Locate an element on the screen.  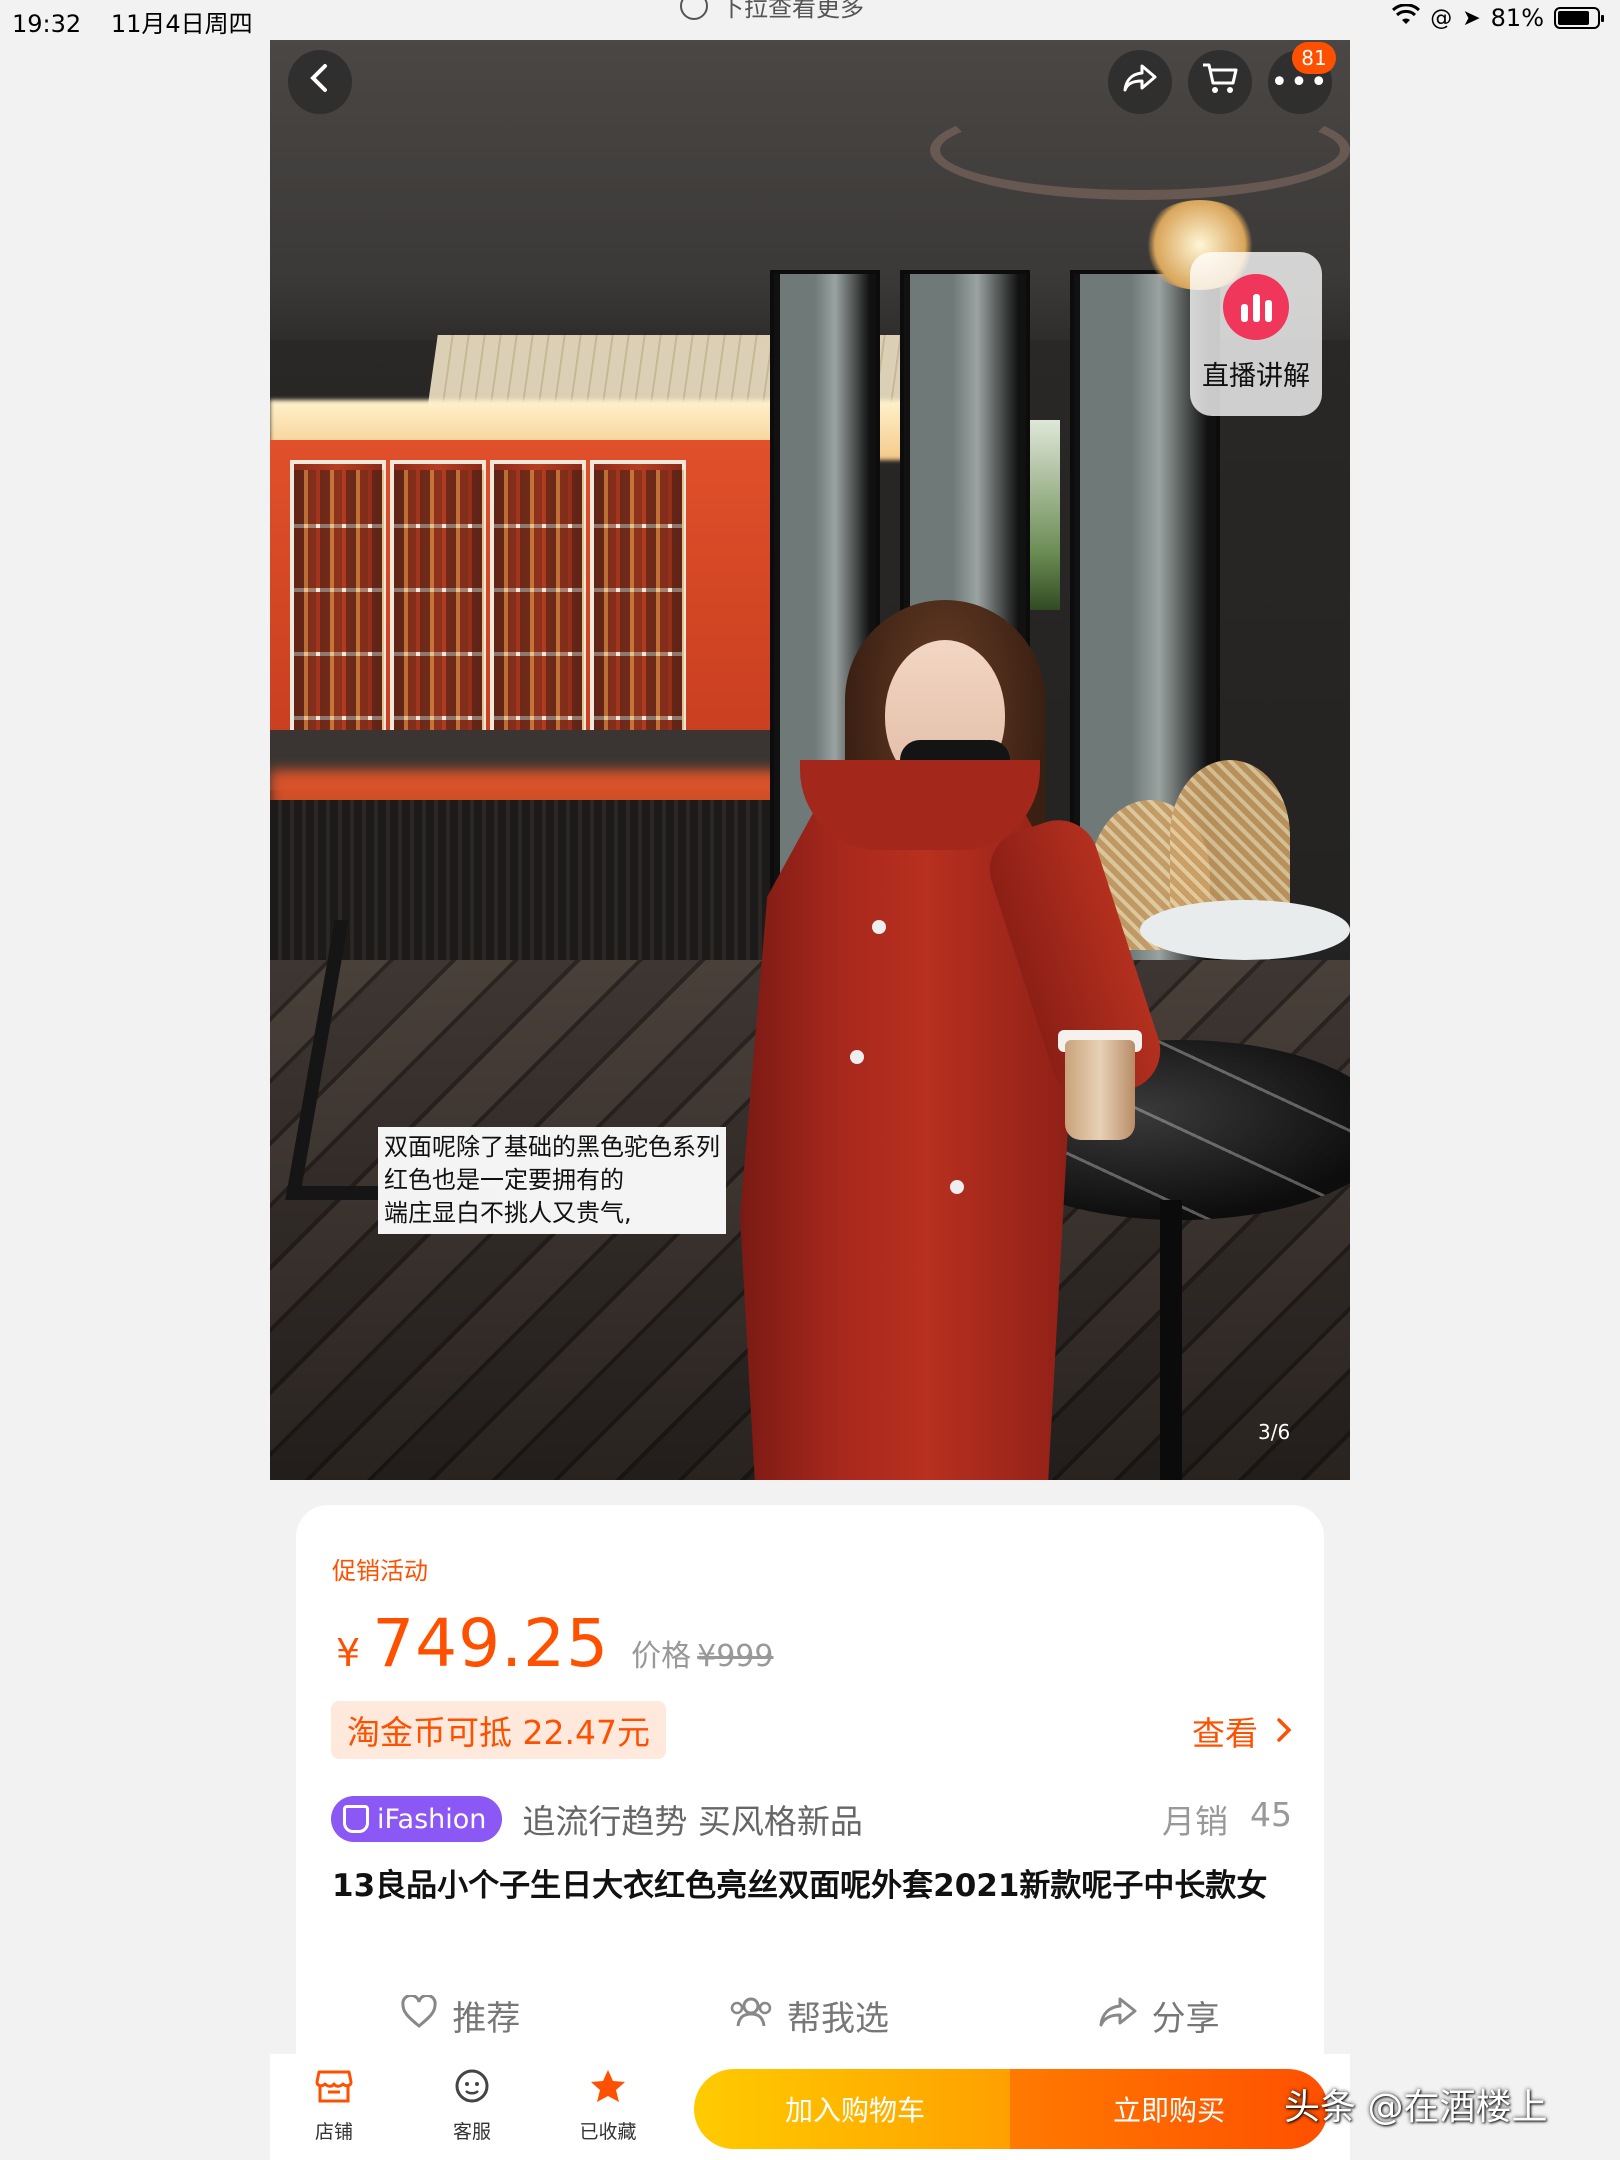
status-date-label: 11月4日周四 is located at coordinates (181, 24).